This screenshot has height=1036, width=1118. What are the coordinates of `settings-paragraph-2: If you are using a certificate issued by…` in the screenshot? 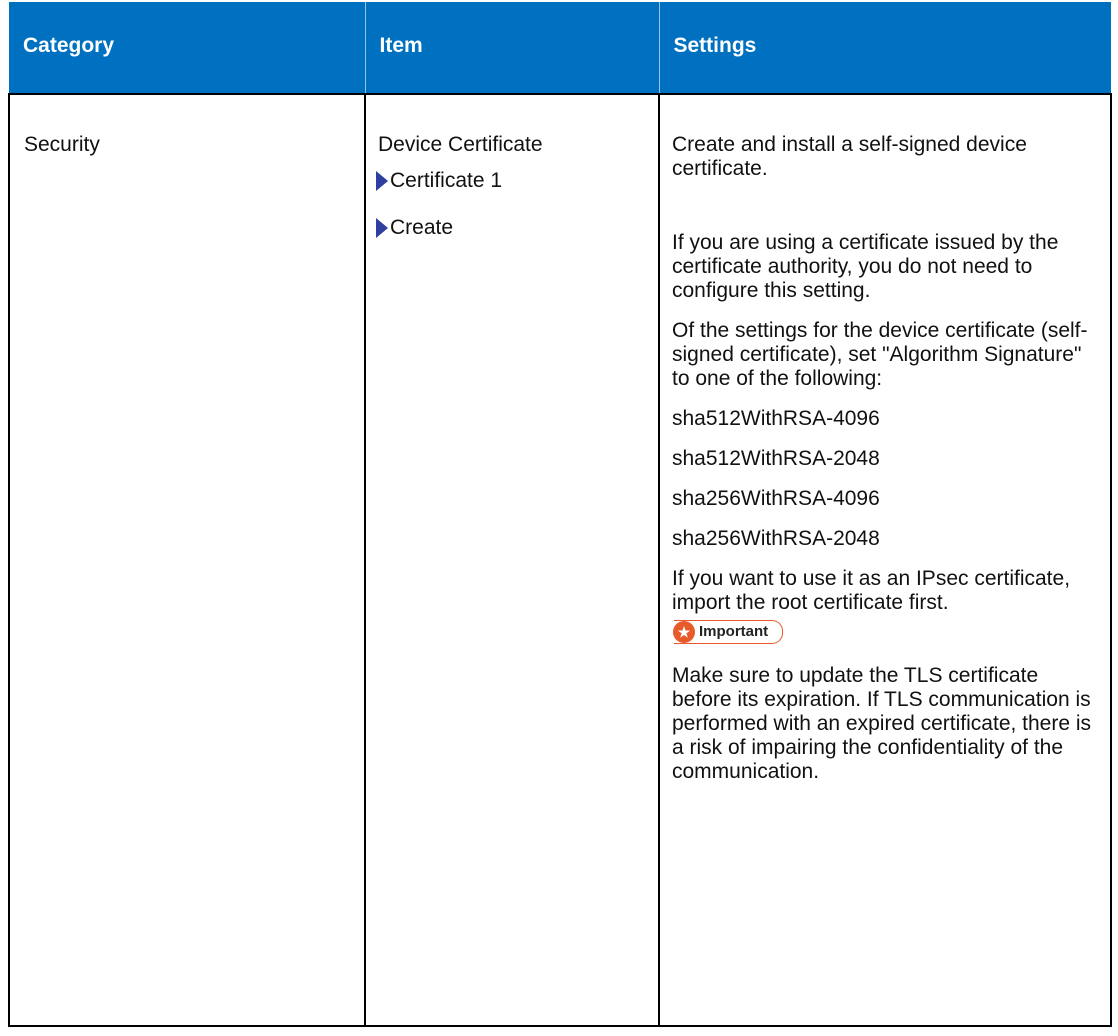 It's located at (865, 266).